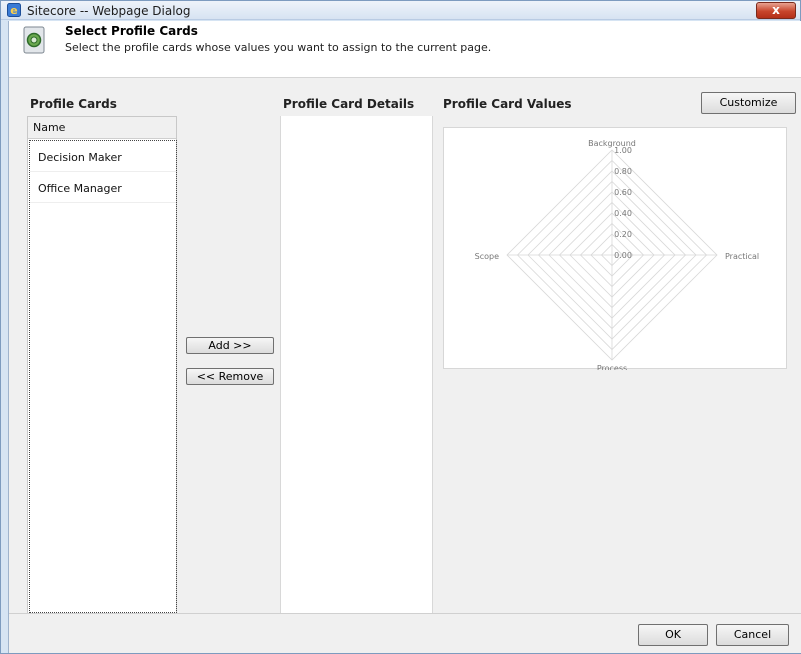 This screenshot has width=801, height=654. Describe the element at coordinates (623, 255) in the screenshot. I see `tick-label: 0.00` at that location.